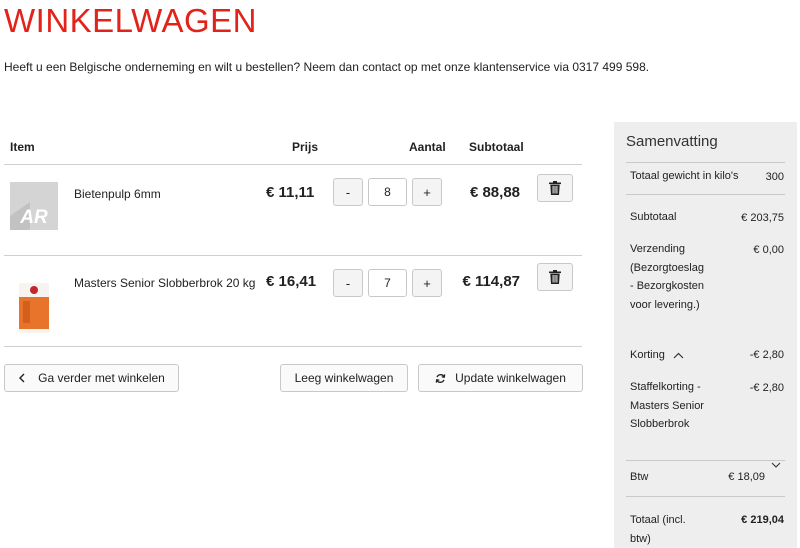 This screenshot has width=800, height=548. I want to click on header-subtotal: Subtotaal, so click(496, 147).